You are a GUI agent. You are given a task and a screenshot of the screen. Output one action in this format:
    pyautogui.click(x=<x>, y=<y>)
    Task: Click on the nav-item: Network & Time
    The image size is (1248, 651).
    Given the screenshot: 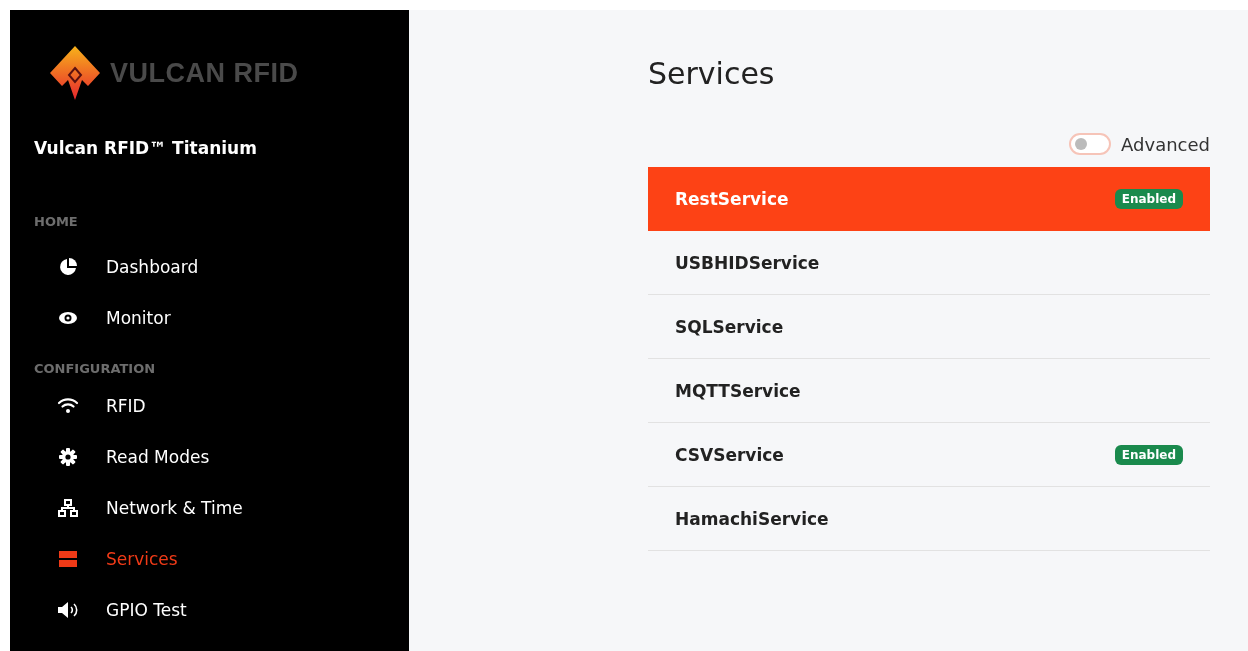 What is the action you would take?
    pyautogui.click(x=221, y=507)
    